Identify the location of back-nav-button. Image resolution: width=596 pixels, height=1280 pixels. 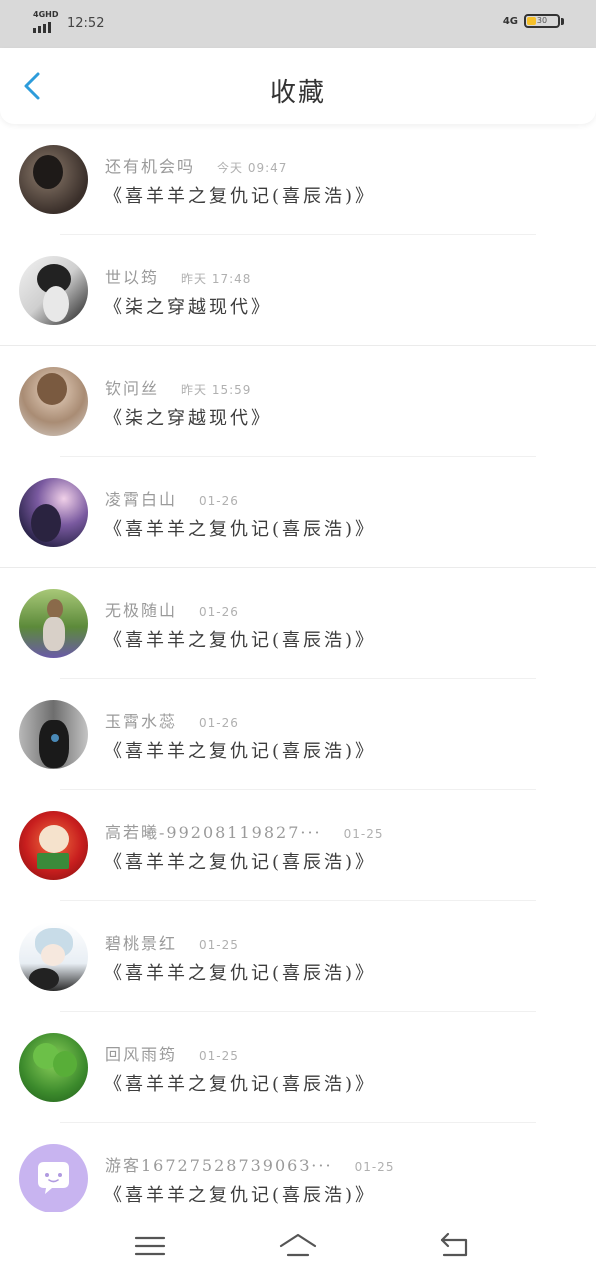
(456, 1246).